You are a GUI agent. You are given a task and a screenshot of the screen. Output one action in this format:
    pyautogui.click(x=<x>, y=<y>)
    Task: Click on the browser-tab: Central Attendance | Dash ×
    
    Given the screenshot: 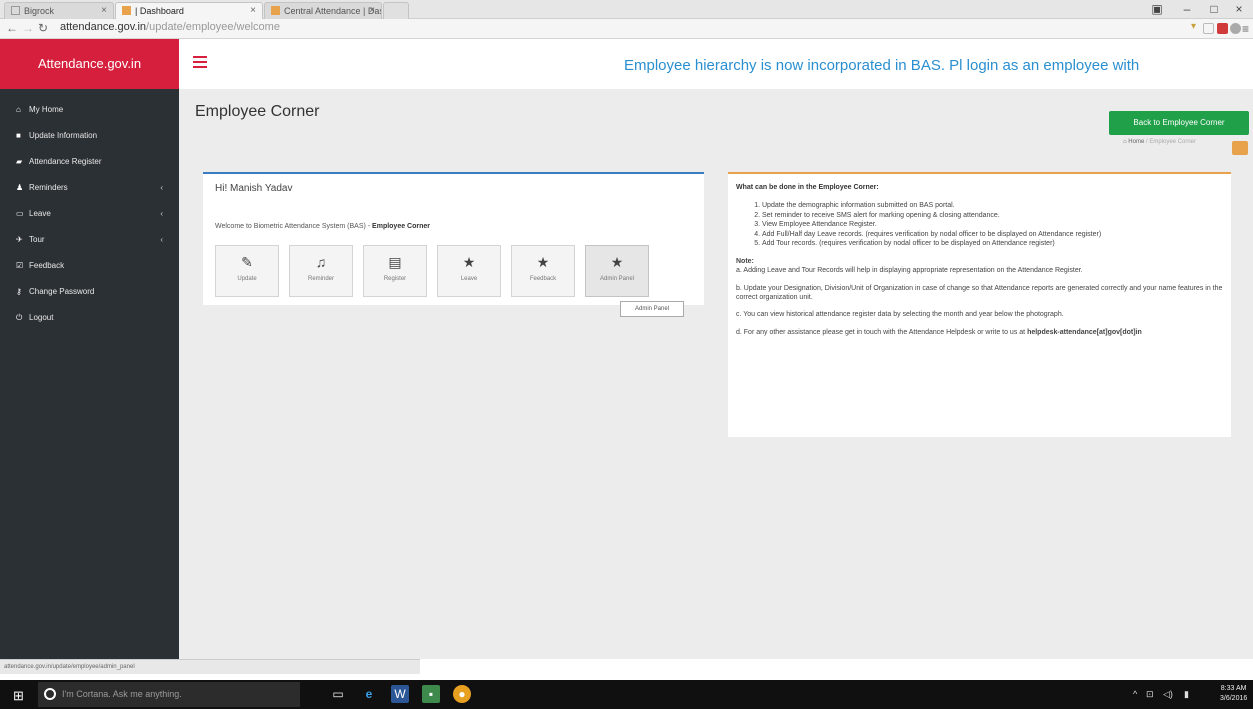 What is the action you would take?
    pyautogui.click(x=323, y=10)
    